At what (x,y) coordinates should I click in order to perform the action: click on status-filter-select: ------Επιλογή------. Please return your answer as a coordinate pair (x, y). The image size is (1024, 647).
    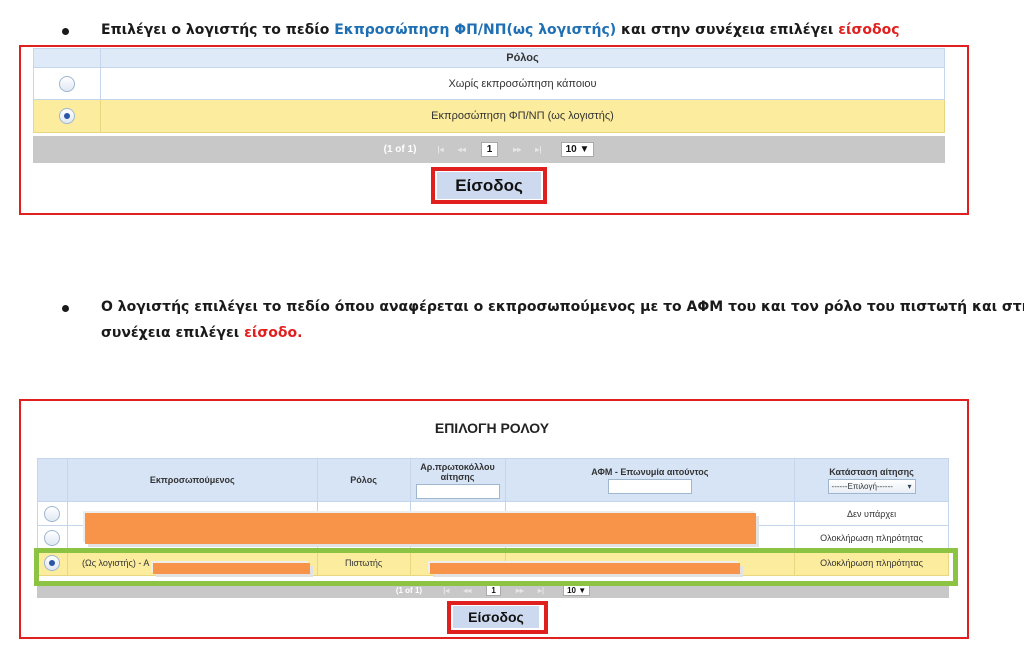
    Looking at the image, I should click on (871, 486).